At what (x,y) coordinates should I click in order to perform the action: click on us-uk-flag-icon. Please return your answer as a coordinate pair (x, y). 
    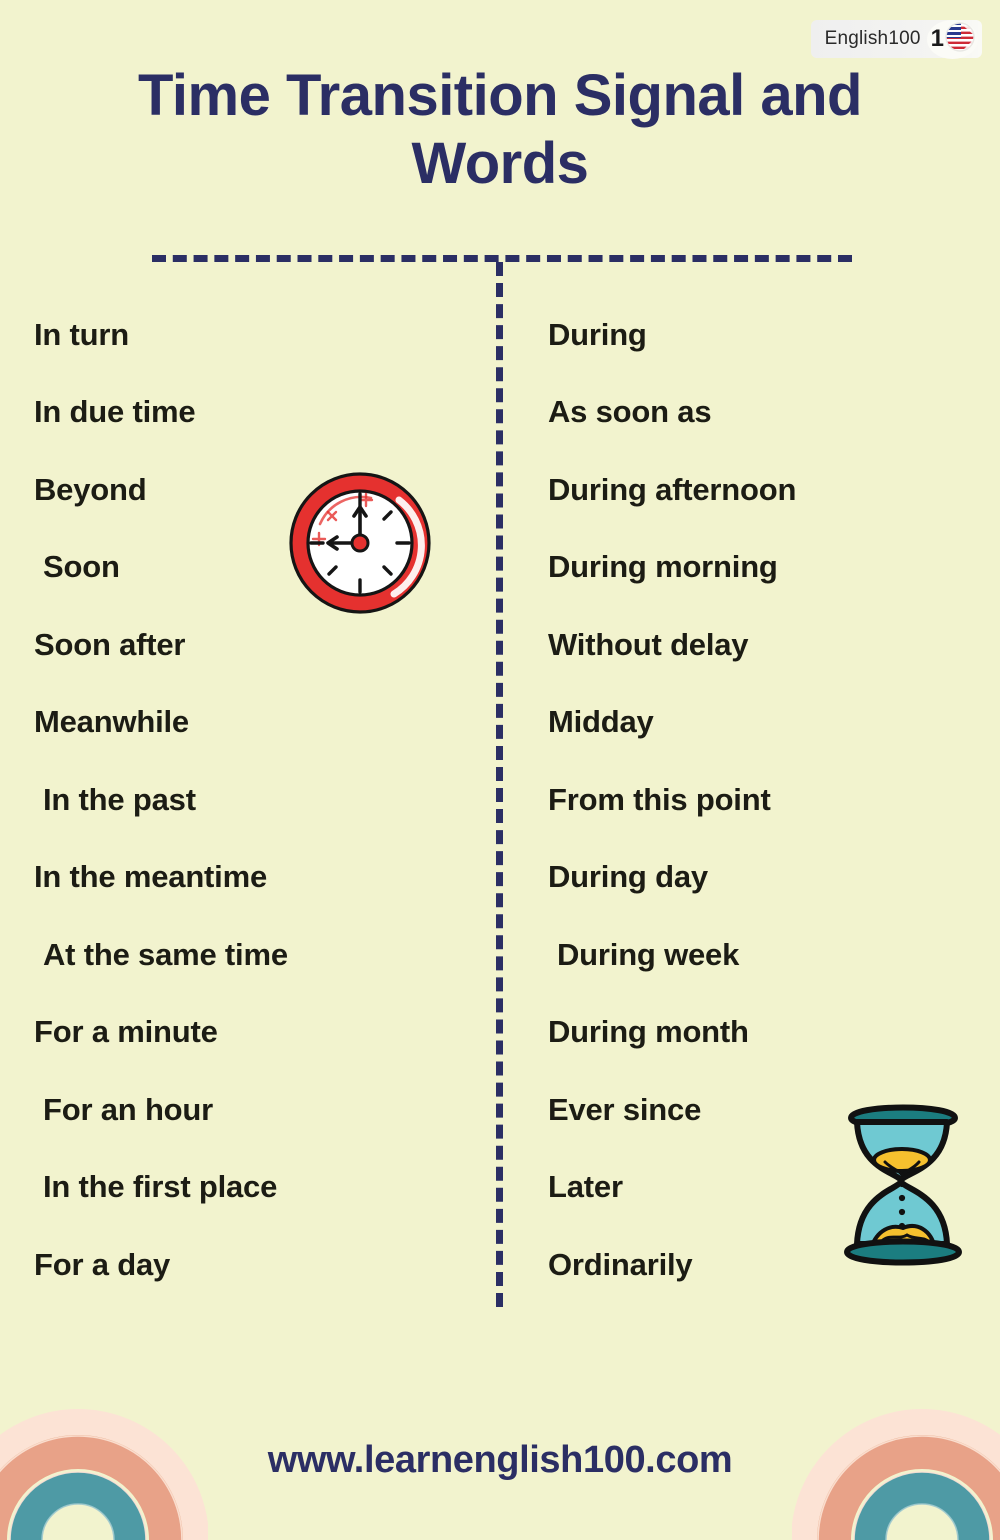
    Looking at the image, I should click on (960, 39).